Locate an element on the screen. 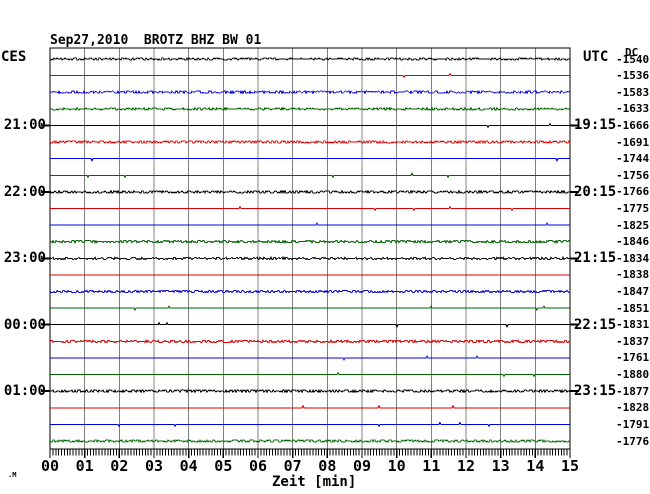 This screenshot has width=650, height=494. x-tick-label: 12 is located at coordinates (466, 466).